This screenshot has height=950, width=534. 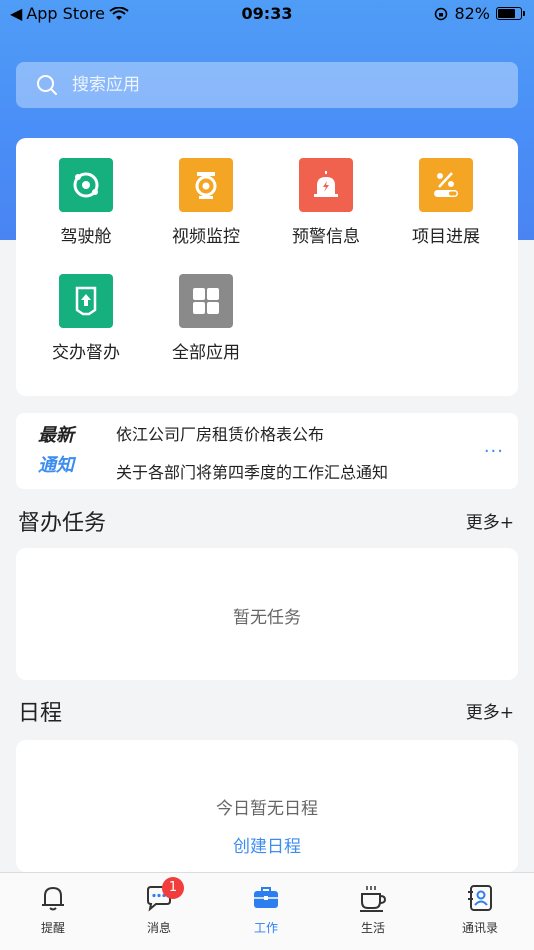 What do you see at coordinates (267, 809) in the screenshot?
I see `schedule-empty-text: 今日暂无日程` at bounding box center [267, 809].